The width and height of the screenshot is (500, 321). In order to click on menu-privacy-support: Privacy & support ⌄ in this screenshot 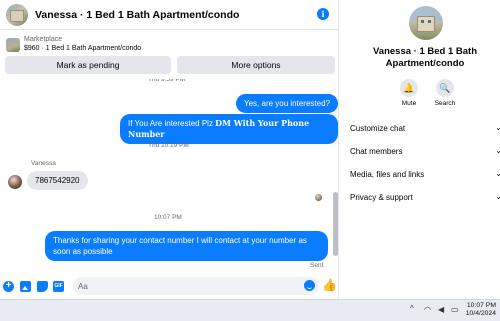, I will do `click(425, 197)`.